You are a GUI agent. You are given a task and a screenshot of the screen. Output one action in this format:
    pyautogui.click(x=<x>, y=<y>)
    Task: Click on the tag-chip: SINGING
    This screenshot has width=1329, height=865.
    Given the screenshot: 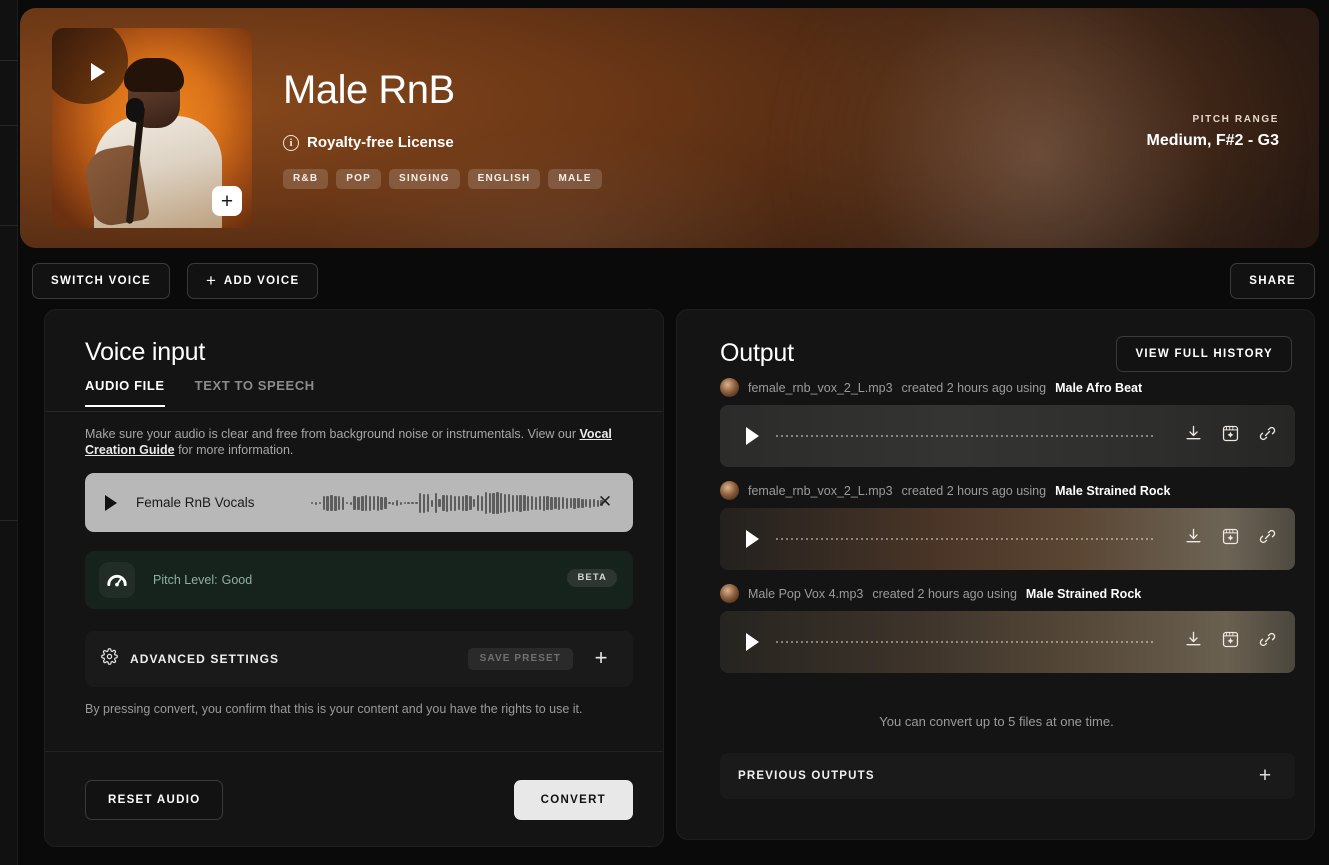 What is the action you would take?
    pyautogui.click(x=424, y=179)
    